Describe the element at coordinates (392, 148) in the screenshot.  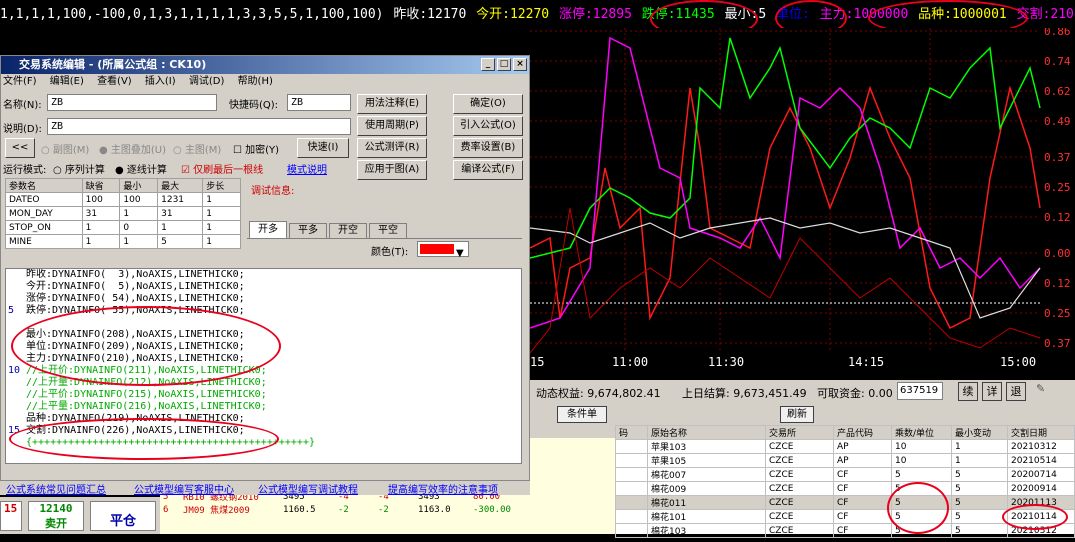
I see `test-button: 公式测评(R)` at that location.